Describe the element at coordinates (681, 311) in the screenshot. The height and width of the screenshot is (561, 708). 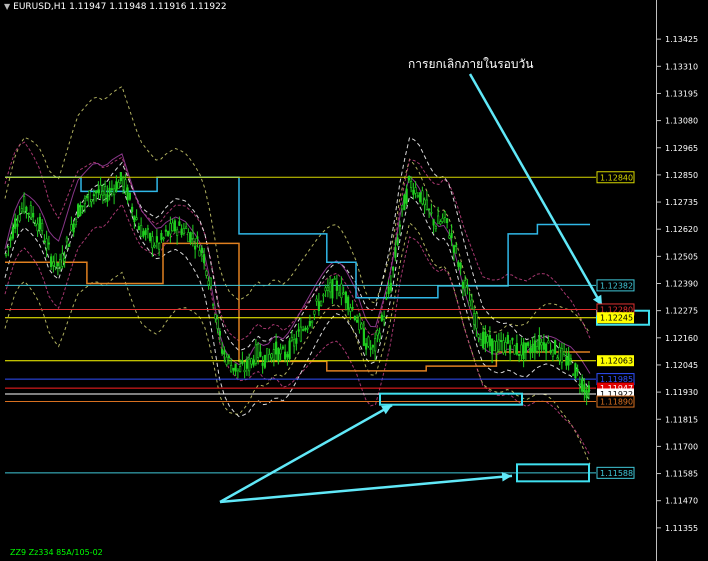
I see `y-tick-label: 1.12275` at that location.